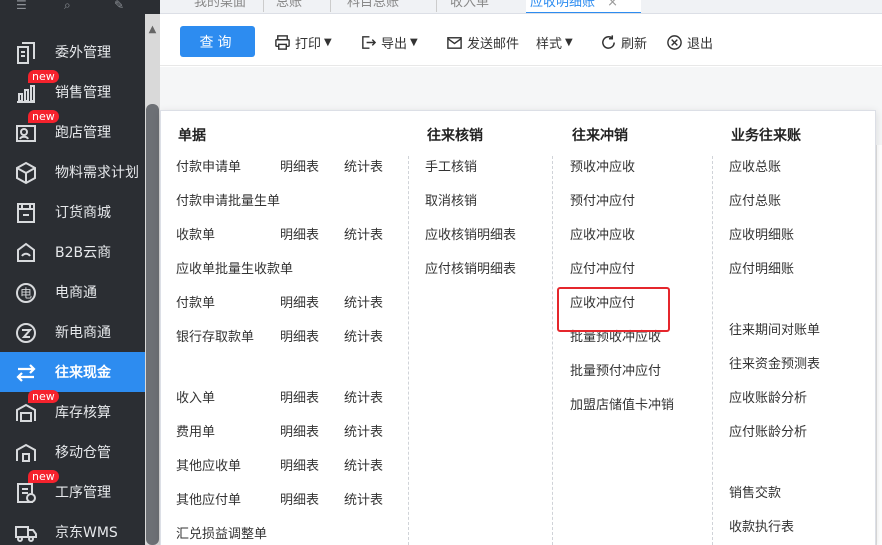 The width and height of the screenshot is (882, 545). Describe the element at coordinates (72, 91) in the screenshot. I see `sidebar-item: 销售管理 new` at that location.